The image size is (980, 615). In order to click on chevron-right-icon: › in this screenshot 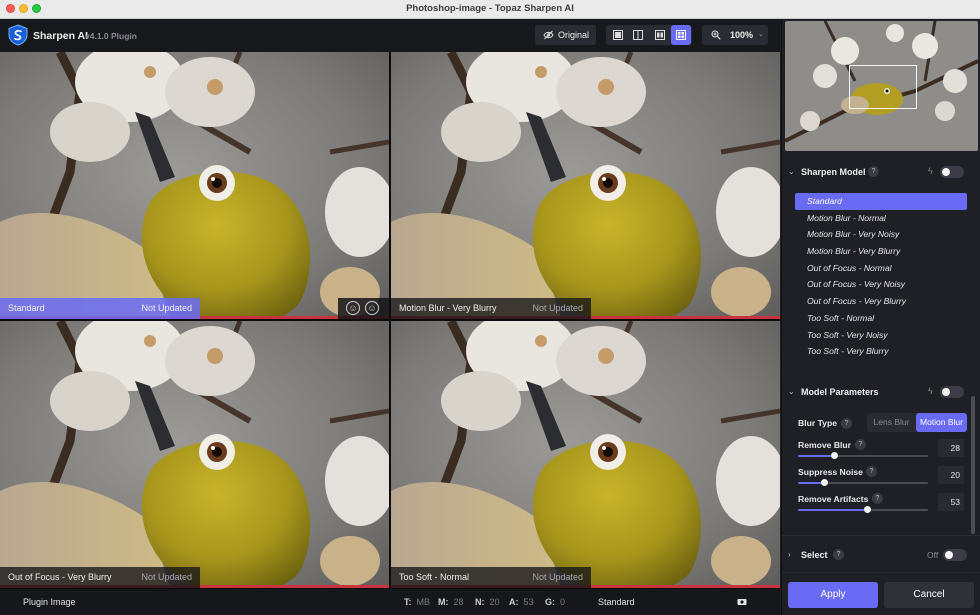, I will do `click(789, 554)`.